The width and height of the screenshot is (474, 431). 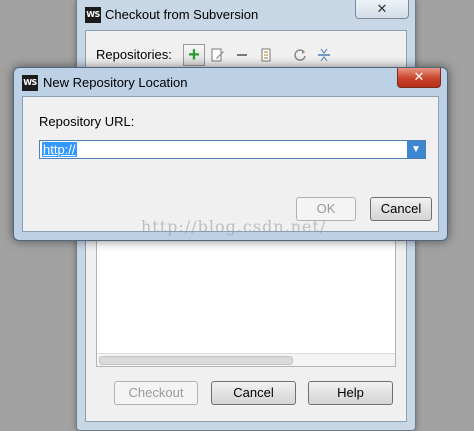 What do you see at coordinates (416, 149) in the screenshot?
I see `chevron-down-icon: ▼` at bounding box center [416, 149].